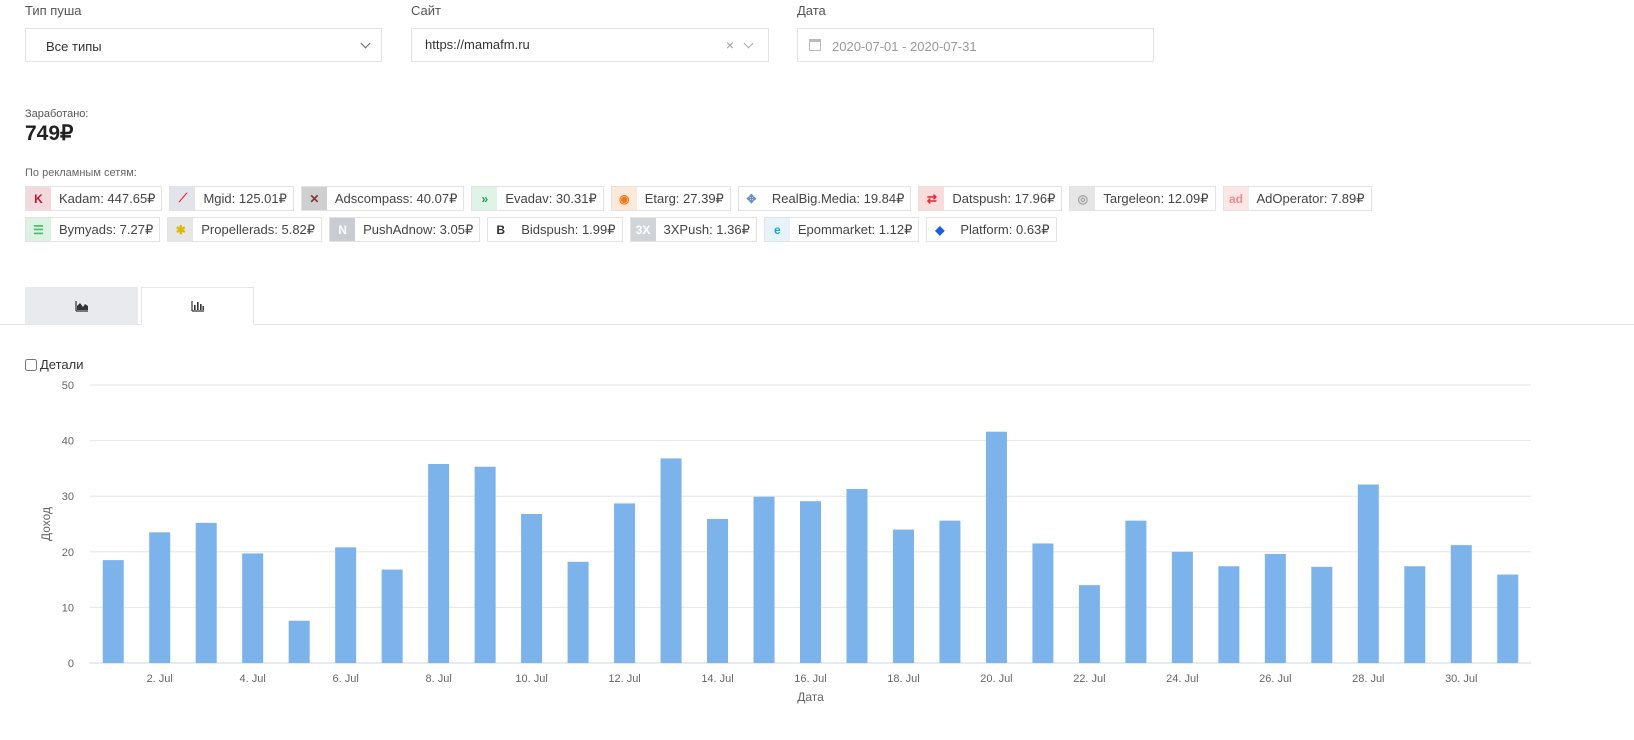 The image size is (1634, 740). What do you see at coordinates (811, 10) in the screenshot?
I see `date-label: Дата` at bounding box center [811, 10].